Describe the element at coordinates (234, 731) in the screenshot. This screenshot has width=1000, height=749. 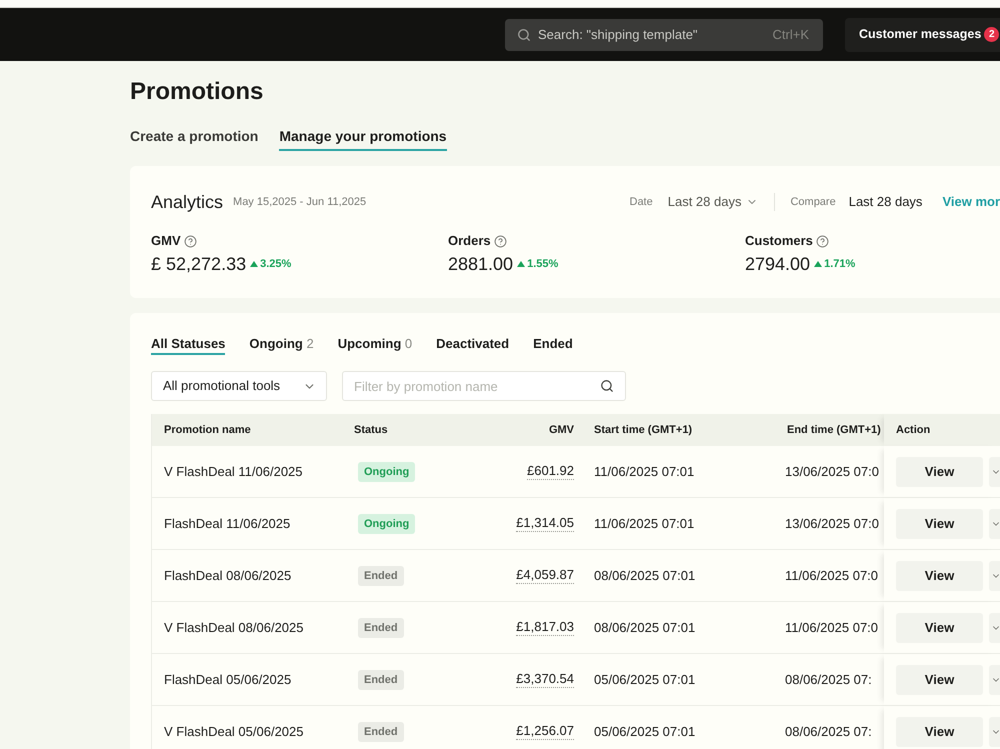
I see `promotion-name: V FlashDeal 05/06/2025` at that location.